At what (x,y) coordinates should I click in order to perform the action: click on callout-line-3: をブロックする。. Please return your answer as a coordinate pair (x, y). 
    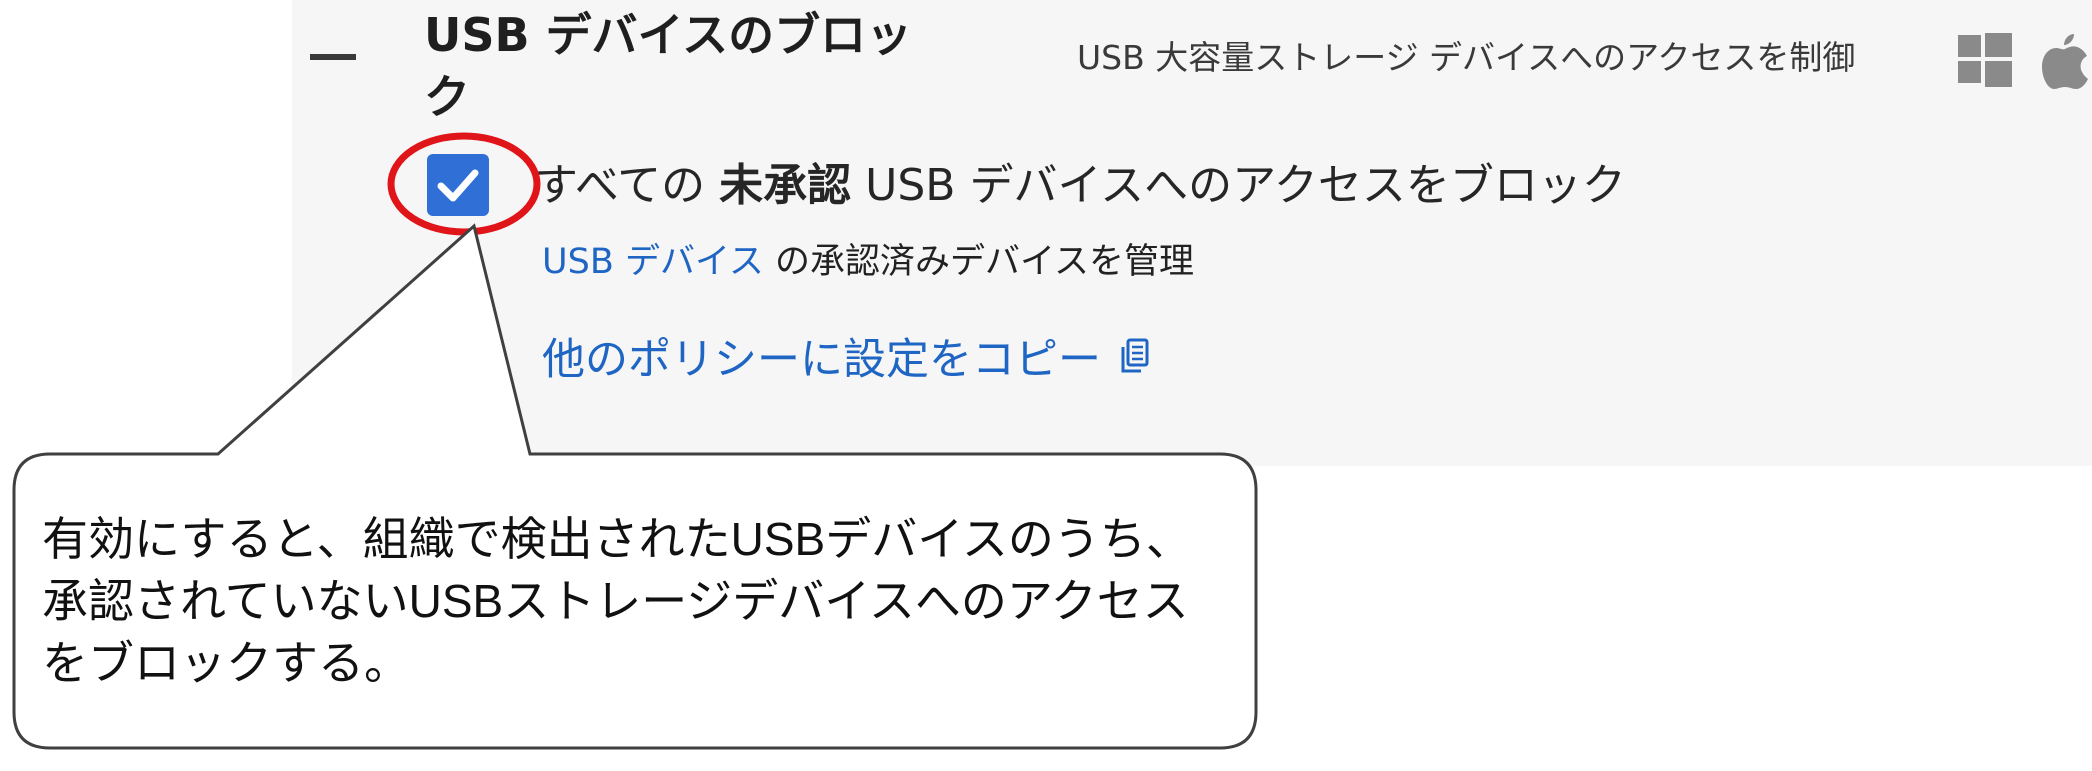
    Looking at the image, I should click on (226, 663).